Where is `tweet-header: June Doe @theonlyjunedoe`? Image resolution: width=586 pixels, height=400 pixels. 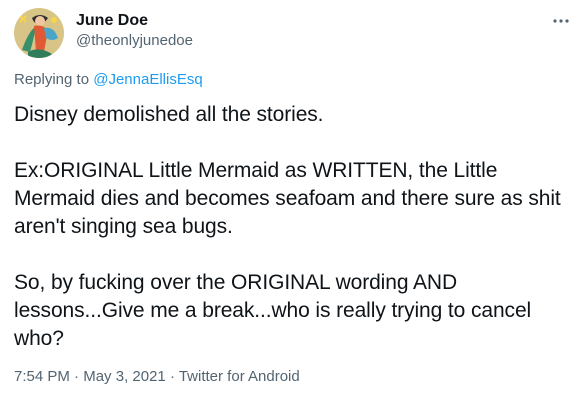
tweet-header: June Doe @theonlyjunedoe is located at coordinates (293, 34).